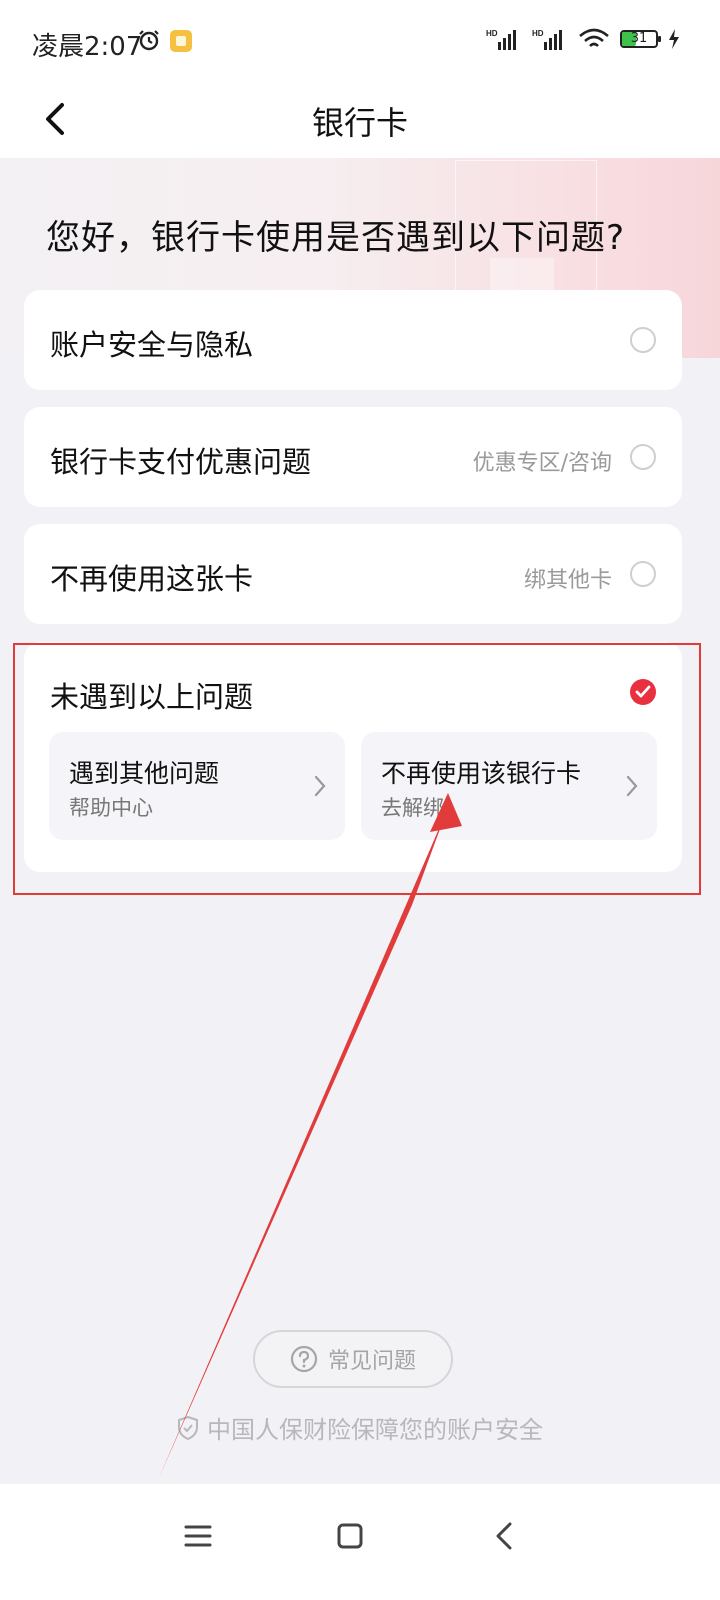  I want to click on status-time: 凌晨2:07, so click(87, 47).